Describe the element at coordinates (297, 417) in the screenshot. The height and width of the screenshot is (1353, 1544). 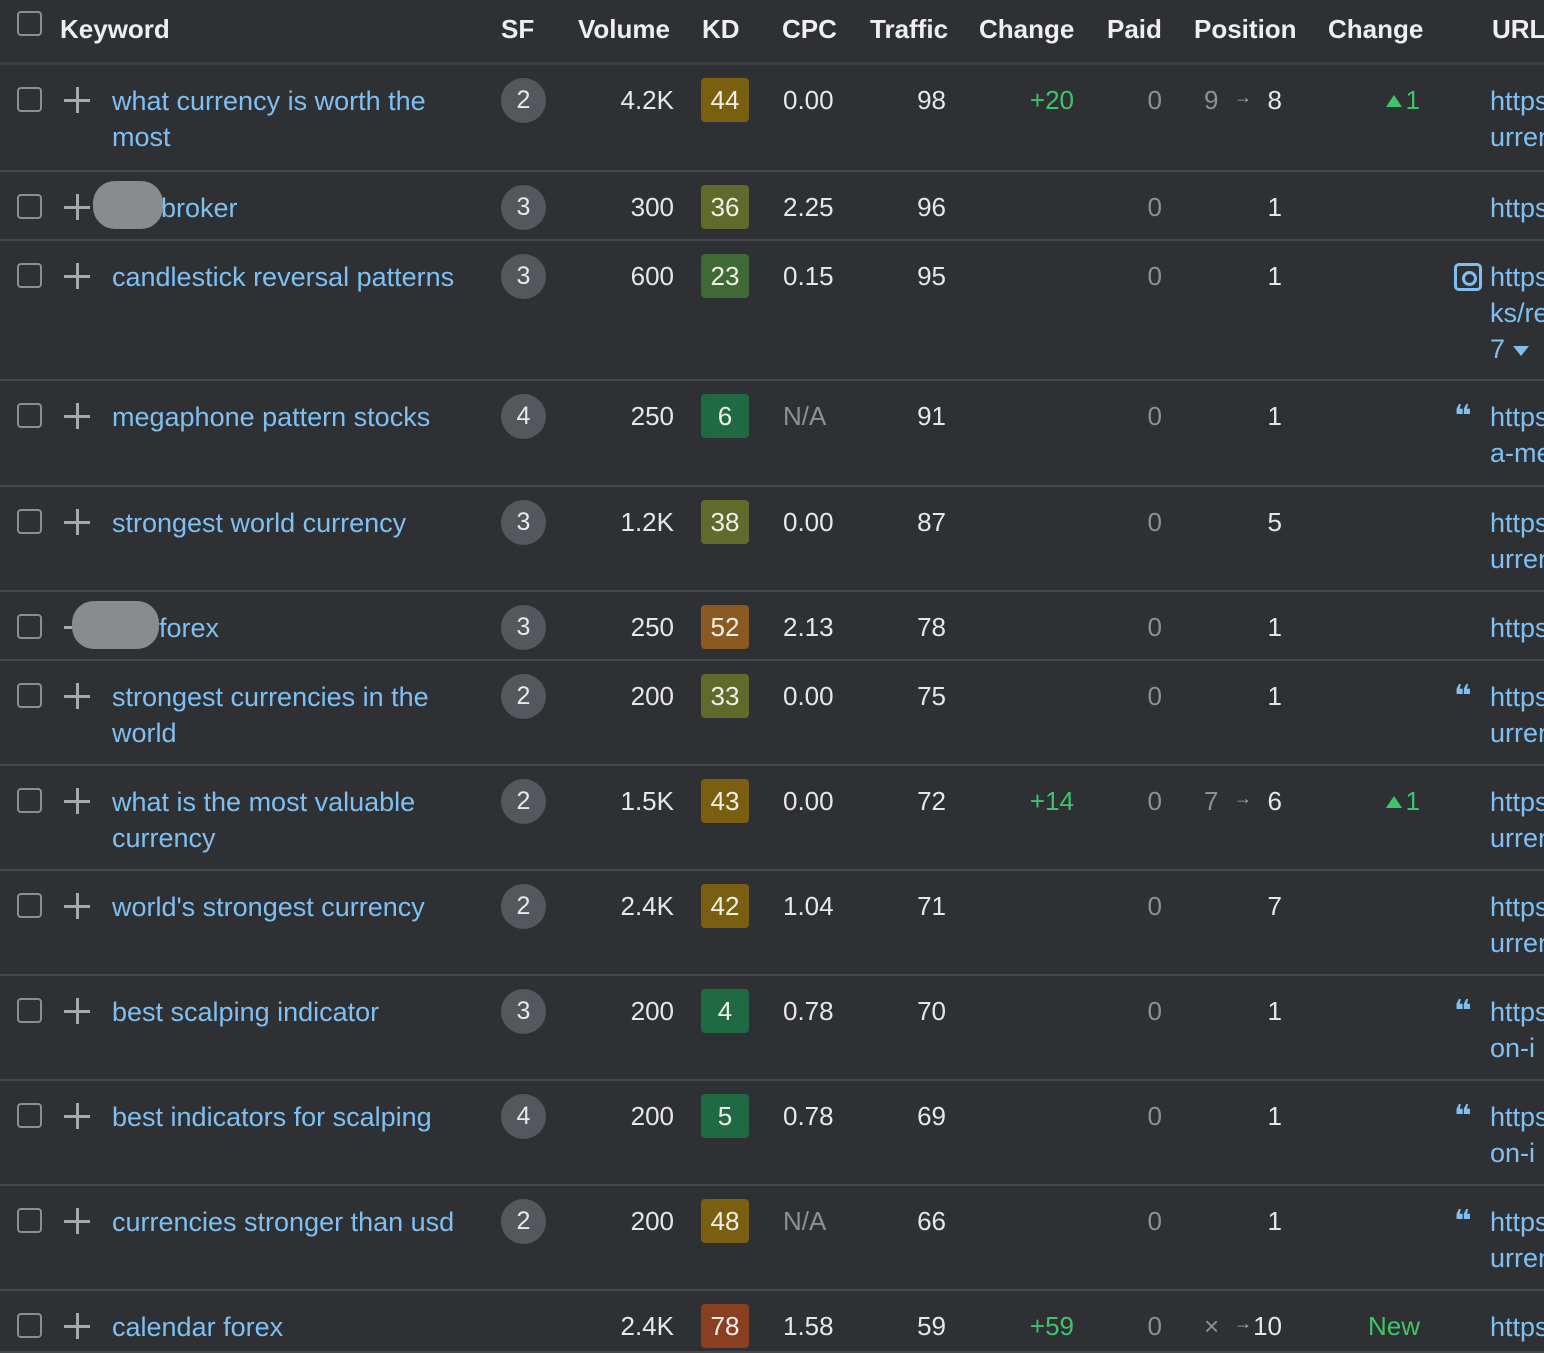
I see `keyword-link: megaphone pattern stocks` at that location.